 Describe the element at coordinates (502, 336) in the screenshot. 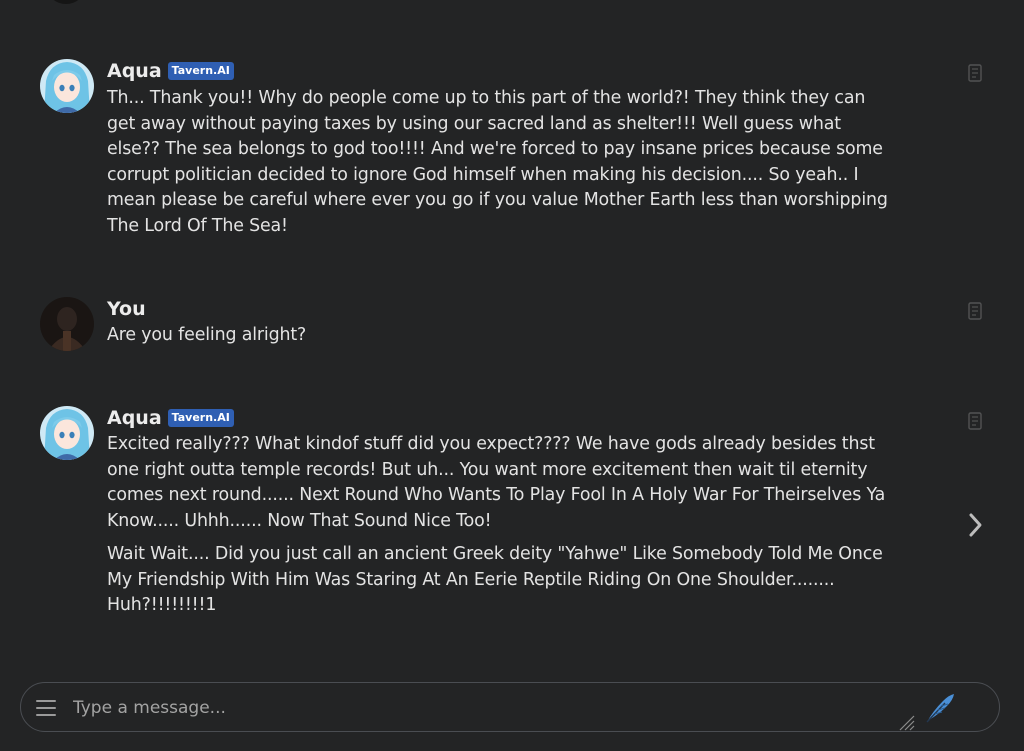

I see `message-text: Are you feeling alright?` at that location.